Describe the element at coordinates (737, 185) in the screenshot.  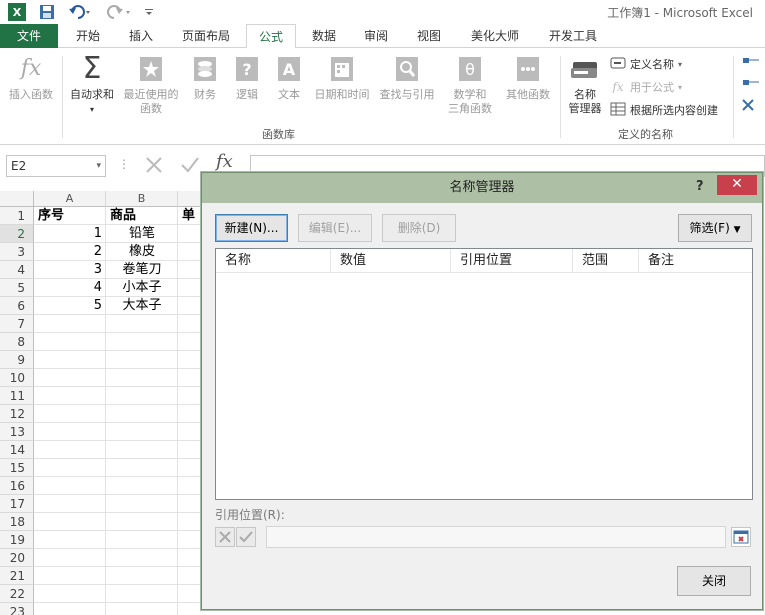
I see `dialog-close-button: ✕` at that location.